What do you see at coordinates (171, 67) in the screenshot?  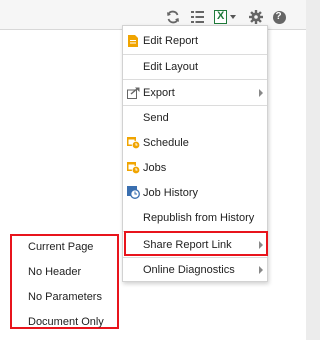 I see `menu-item-label: Edit Layout` at bounding box center [171, 67].